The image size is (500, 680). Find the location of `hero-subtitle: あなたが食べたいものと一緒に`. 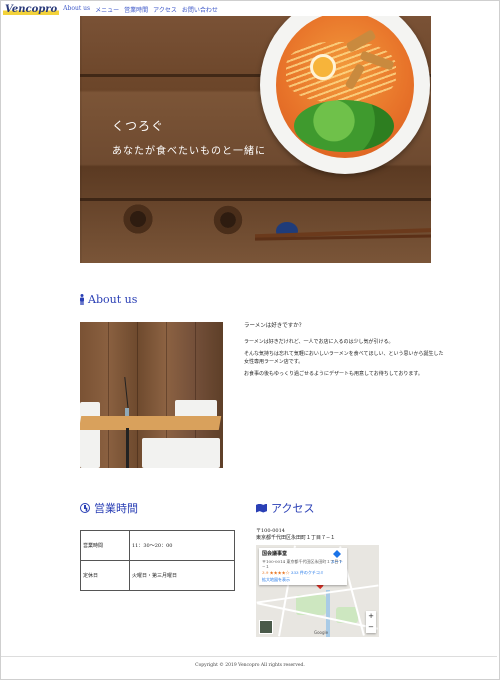

hero-subtitle: あなたが食べたいものと一緒に is located at coordinates (189, 151).